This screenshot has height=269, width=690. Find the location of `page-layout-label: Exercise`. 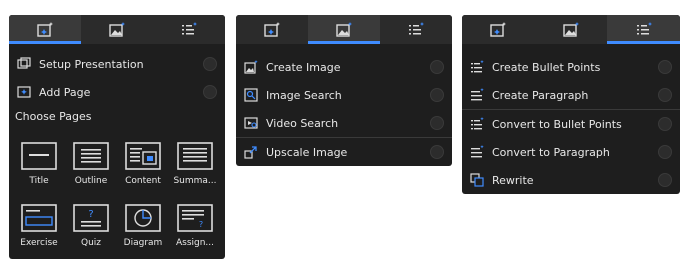

page-layout-label: Exercise is located at coordinates (39, 243).